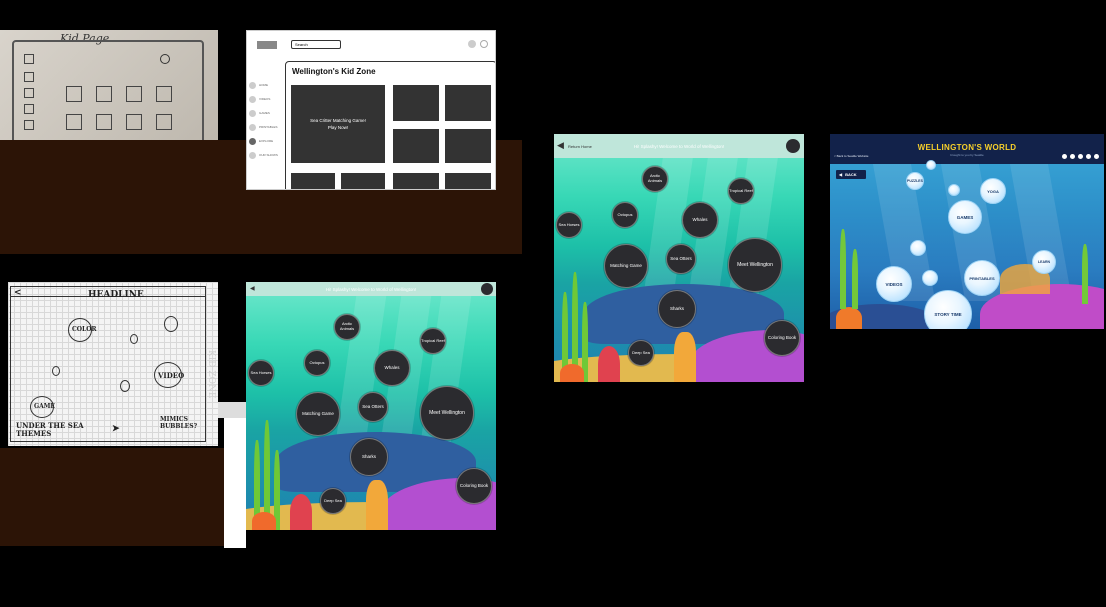 The width and height of the screenshot is (1106, 607). What do you see at coordinates (267, 45) in the screenshot?
I see `logo-placeholder` at bounding box center [267, 45].